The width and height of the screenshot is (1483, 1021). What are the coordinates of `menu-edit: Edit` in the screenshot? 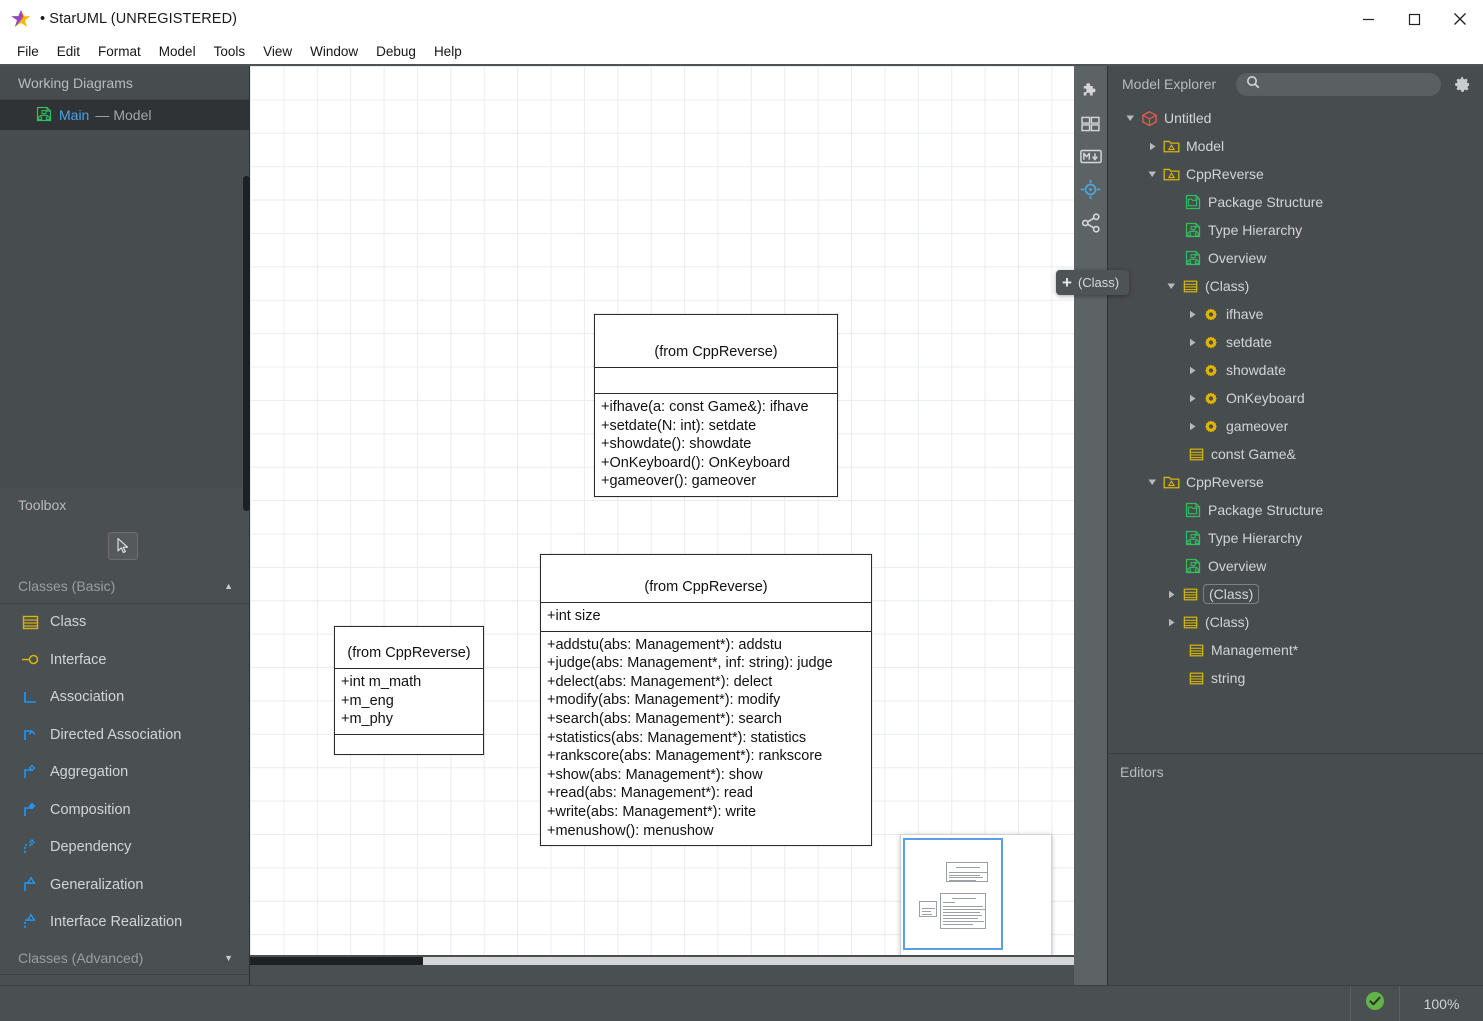 It's located at (68, 51).